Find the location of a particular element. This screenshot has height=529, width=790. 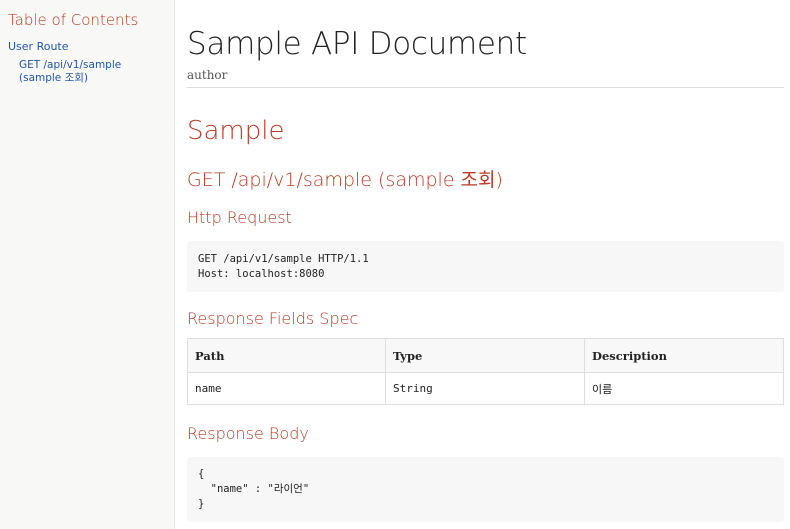

http-request-heading: Http Request is located at coordinates (239, 217).